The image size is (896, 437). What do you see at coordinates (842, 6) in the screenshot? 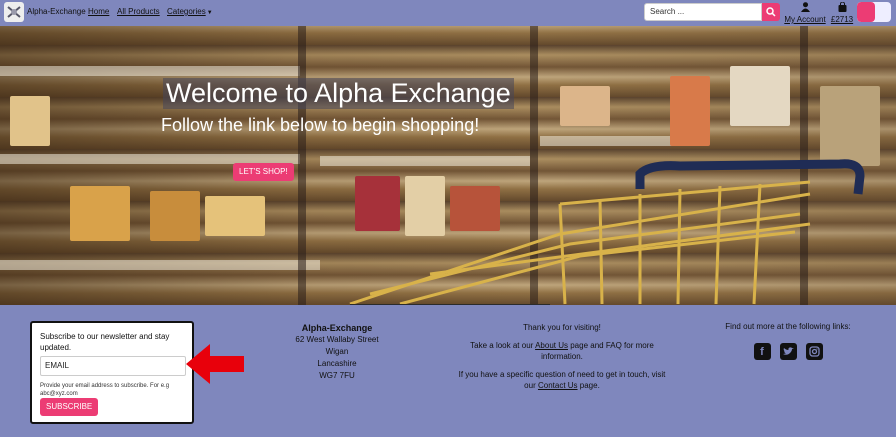
I see `shopping-bag-icon` at bounding box center [842, 6].